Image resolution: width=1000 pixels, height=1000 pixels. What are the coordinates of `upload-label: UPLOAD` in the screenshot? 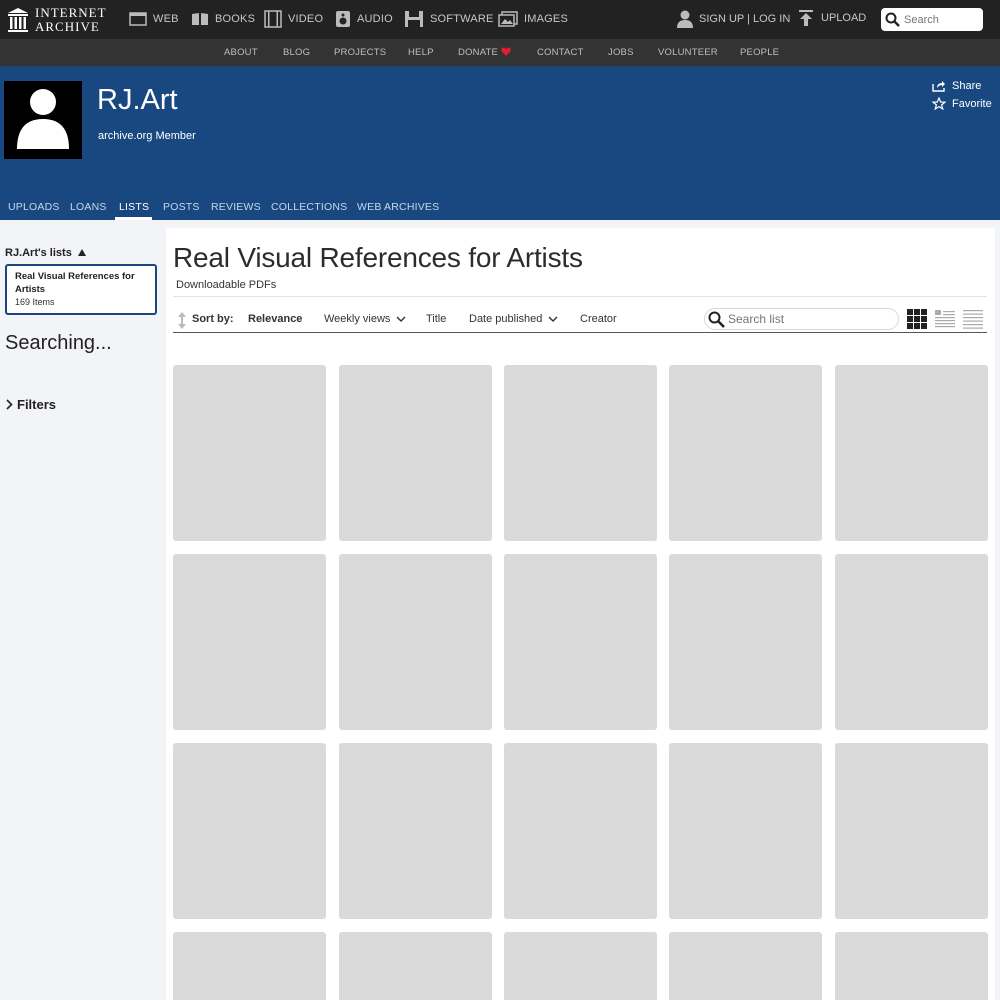 It's located at (844, 18).